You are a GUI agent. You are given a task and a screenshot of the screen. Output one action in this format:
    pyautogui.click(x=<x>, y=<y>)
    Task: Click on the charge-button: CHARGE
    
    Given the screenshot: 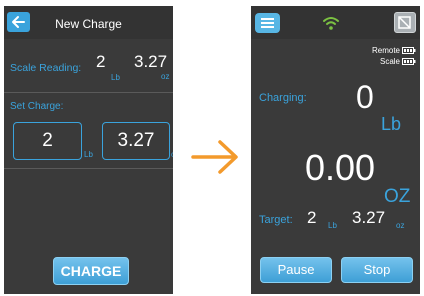 What is the action you would take?
    pyautogui.click(x=91, y=271)
    